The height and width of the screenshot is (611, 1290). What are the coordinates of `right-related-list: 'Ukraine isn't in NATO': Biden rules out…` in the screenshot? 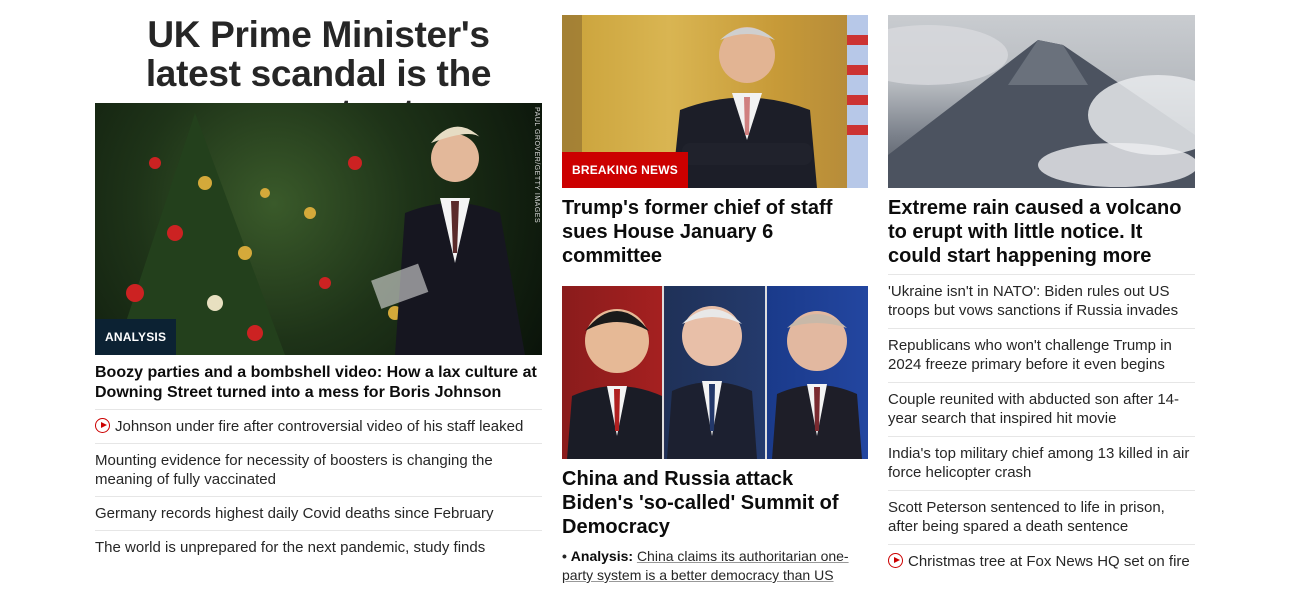 It's located at (1041, 426).